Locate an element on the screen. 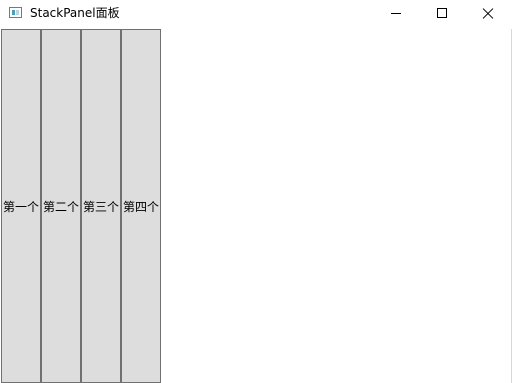 The width and height of the screenshot is (513, 383). stack-button-4: 第四个 is located at coordinates (141, 206).